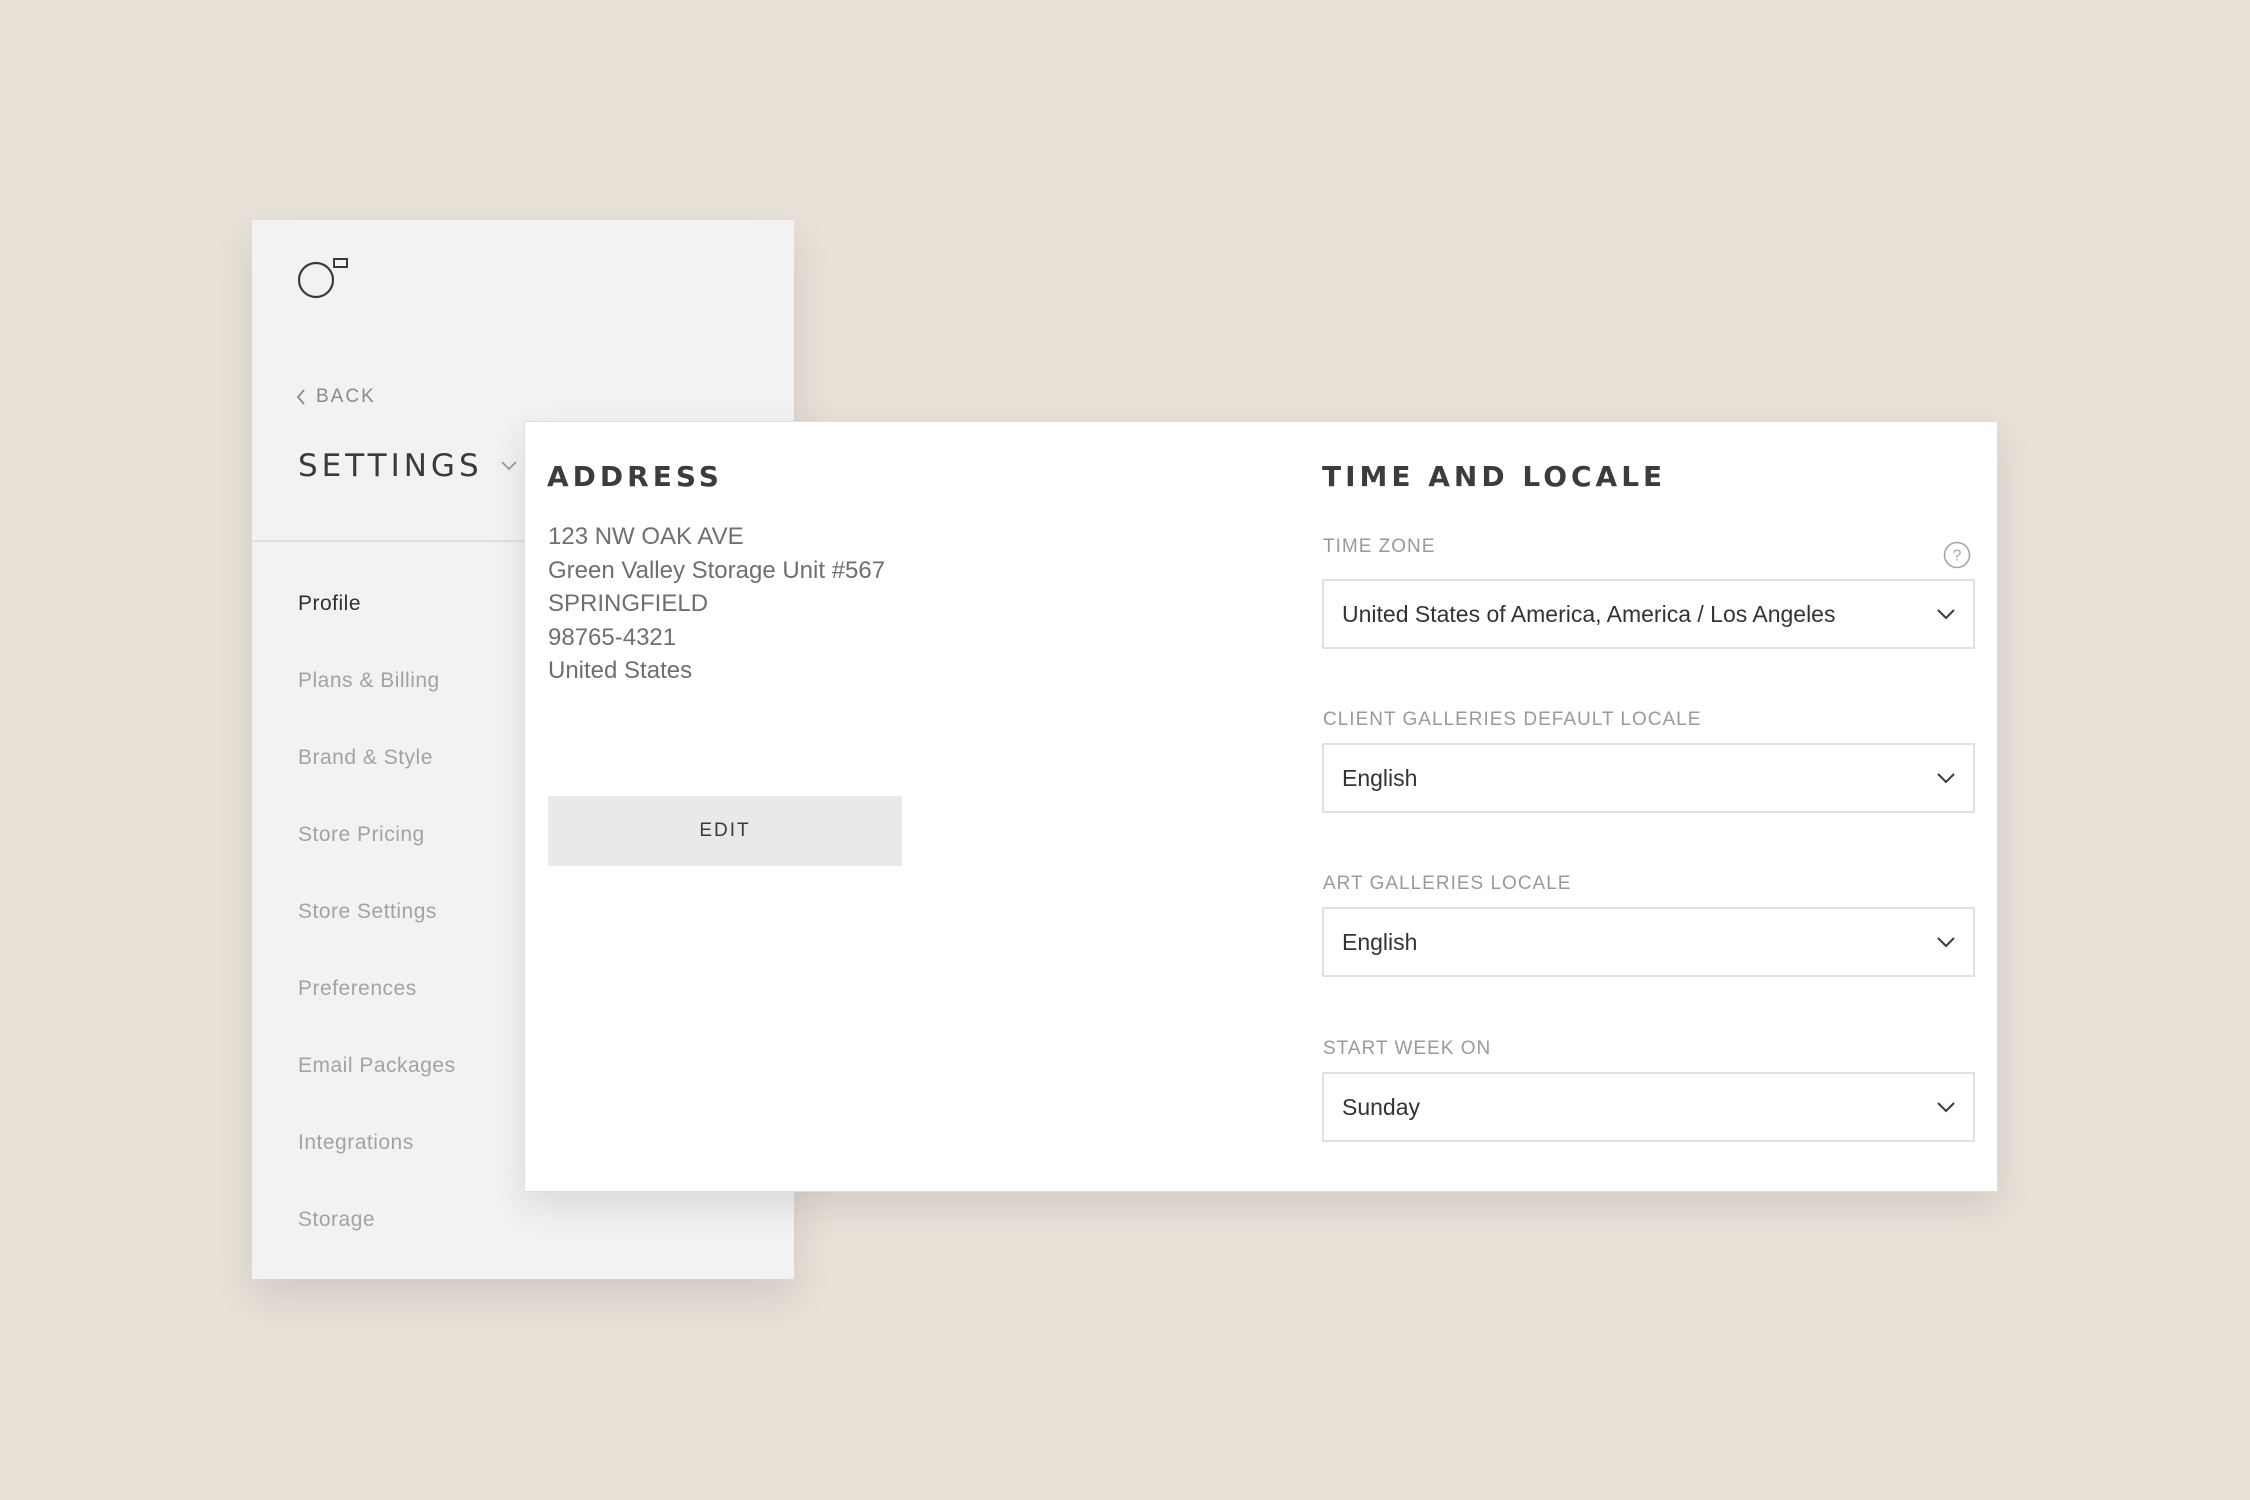  What do you see at coordinates (1648, 1107) in the screenshot?
I see `start-week-on-select: Sunday` at bounding box center [1648, 1107].